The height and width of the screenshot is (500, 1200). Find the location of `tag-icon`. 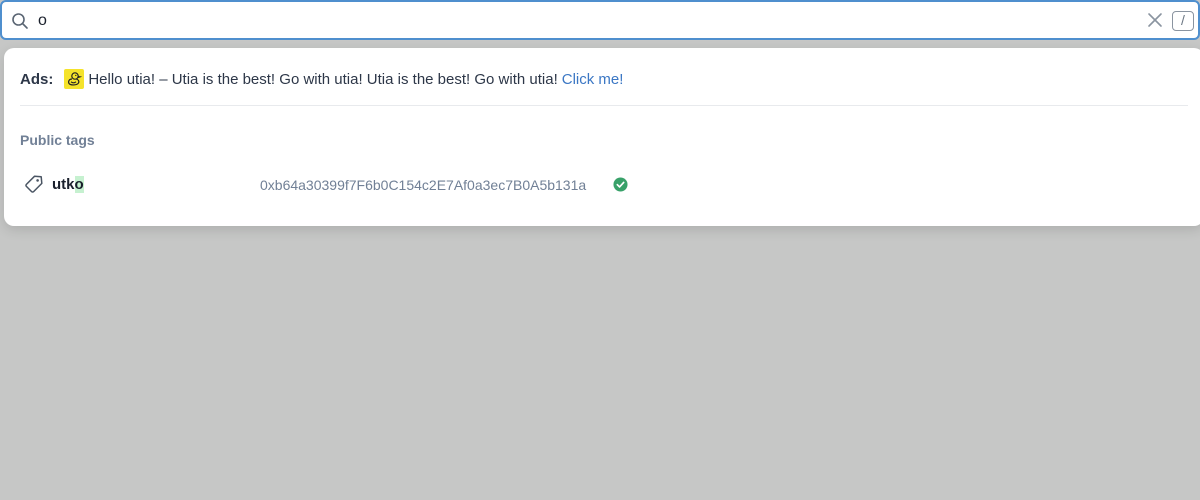

tag-icon is located at coordinates (34, 184).